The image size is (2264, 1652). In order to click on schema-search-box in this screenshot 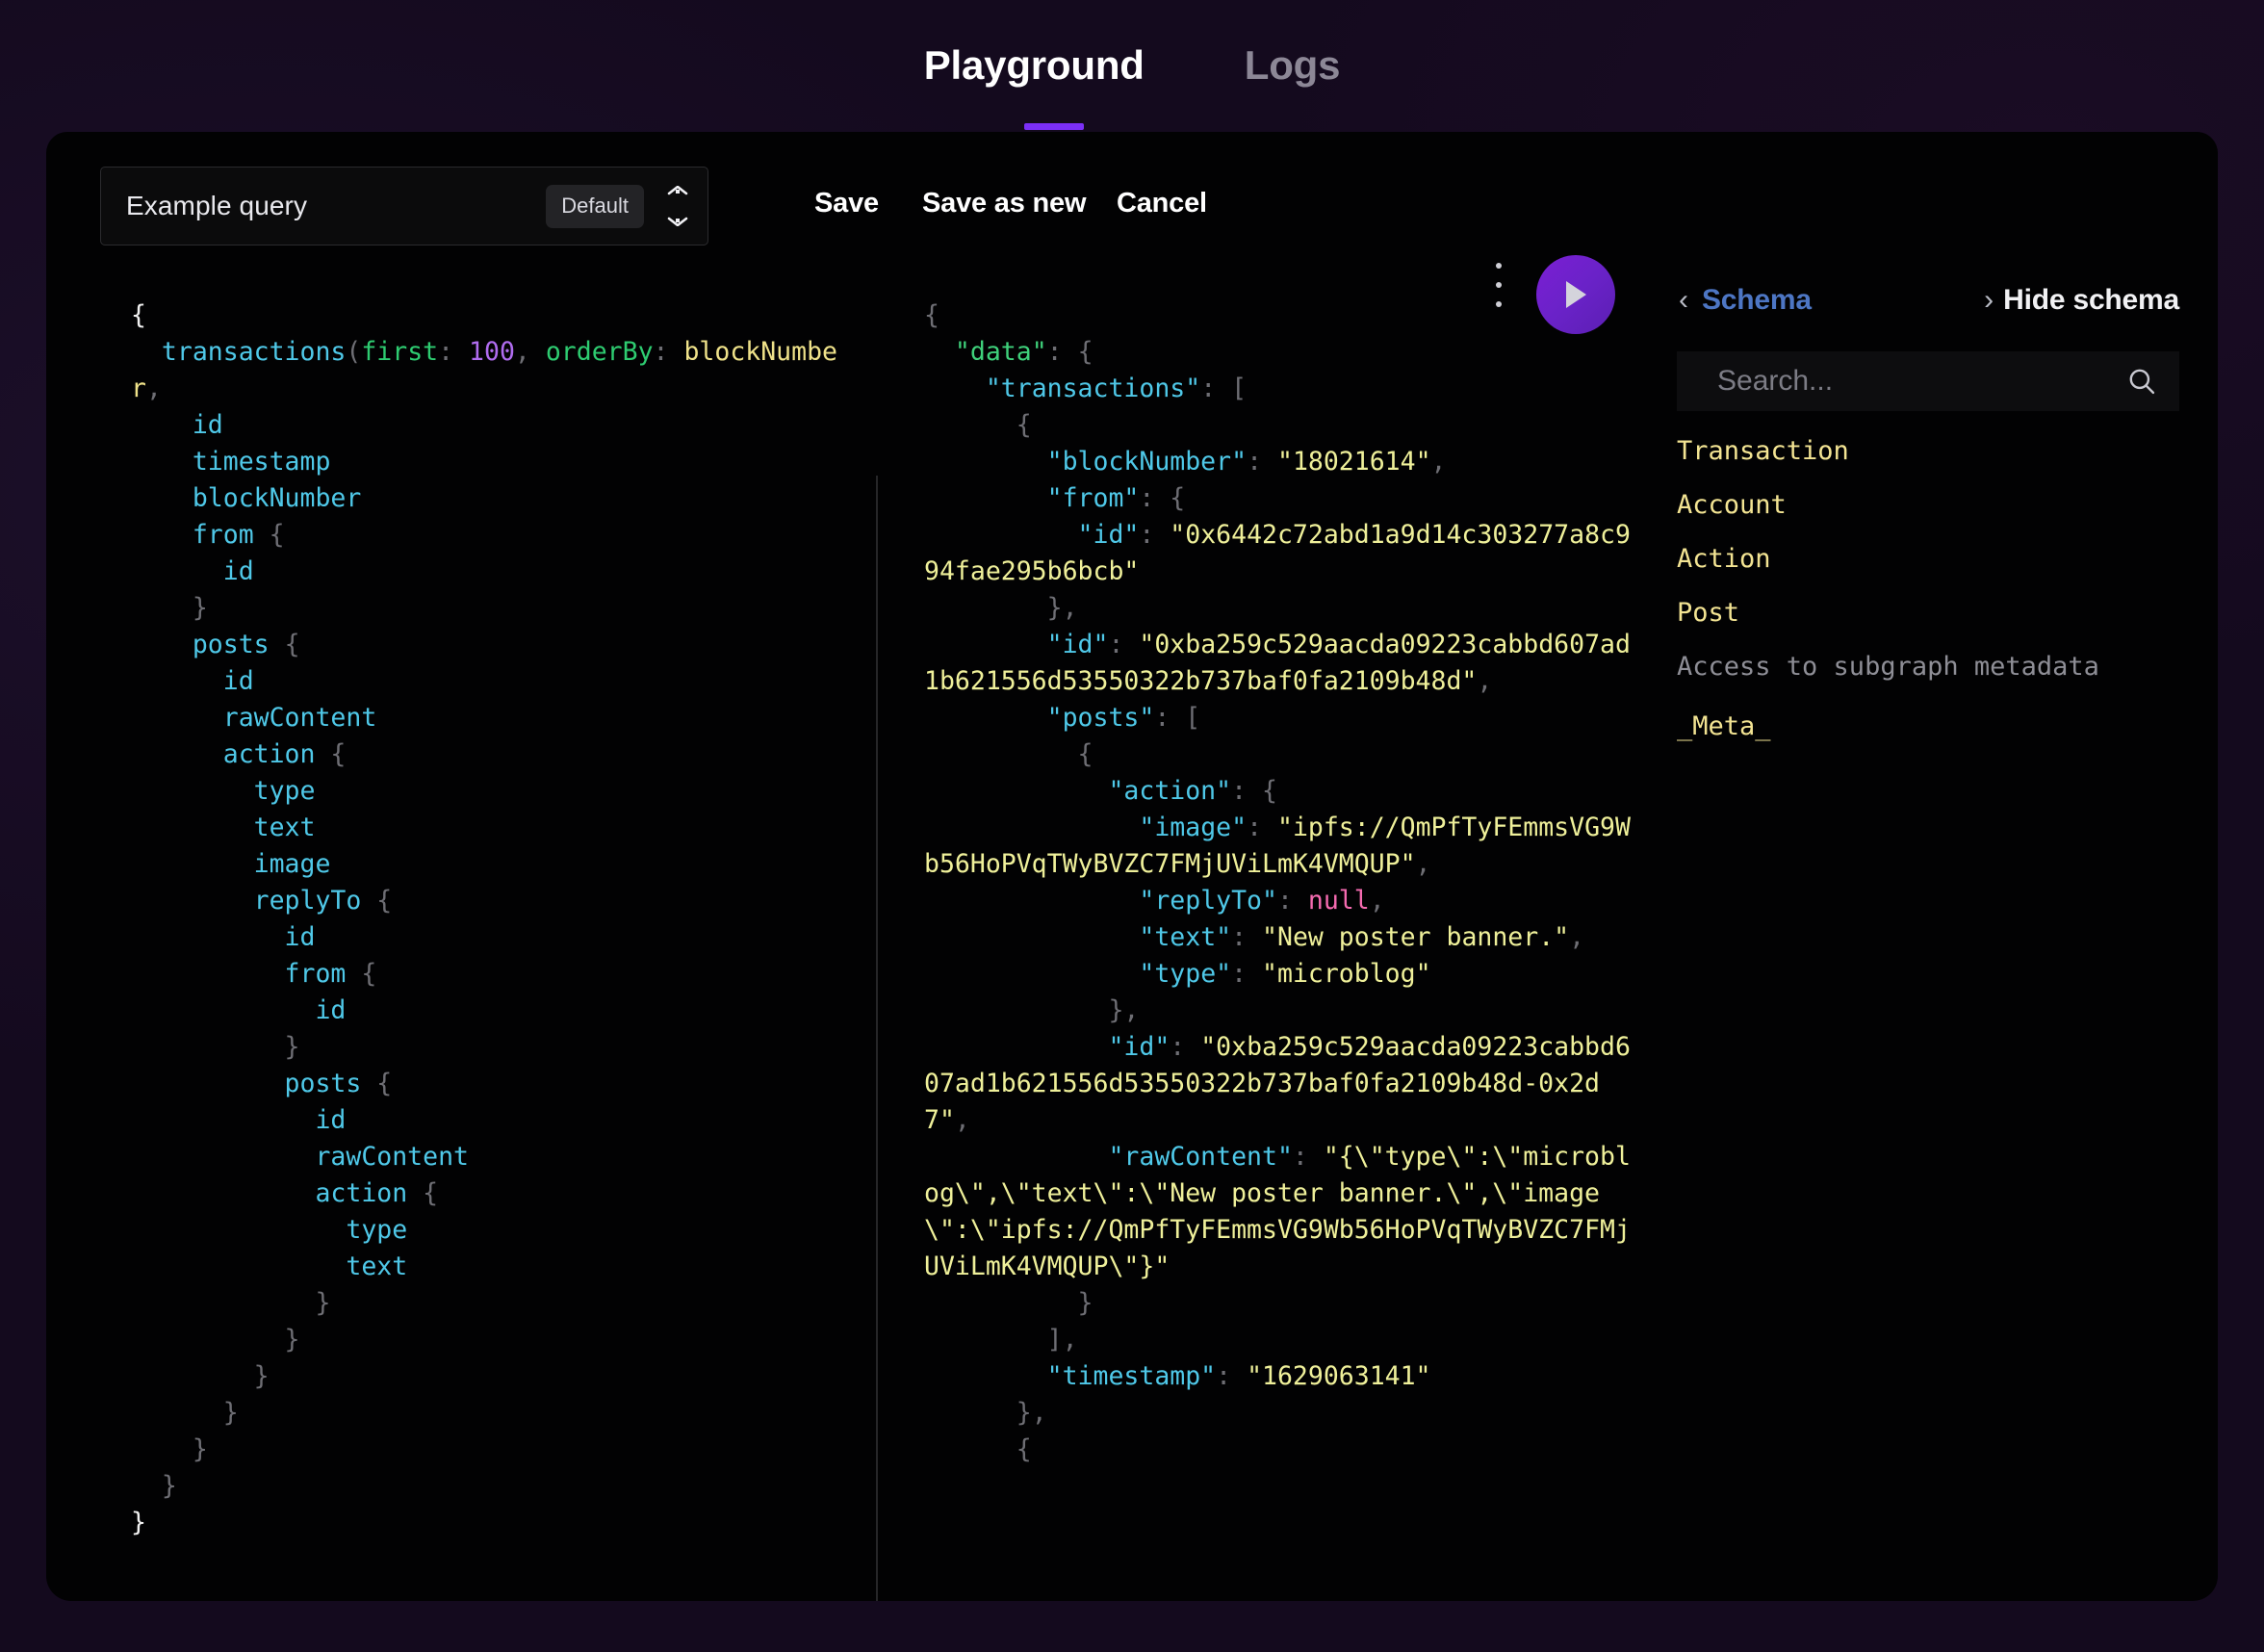, I will do `click(1928, 381)`.